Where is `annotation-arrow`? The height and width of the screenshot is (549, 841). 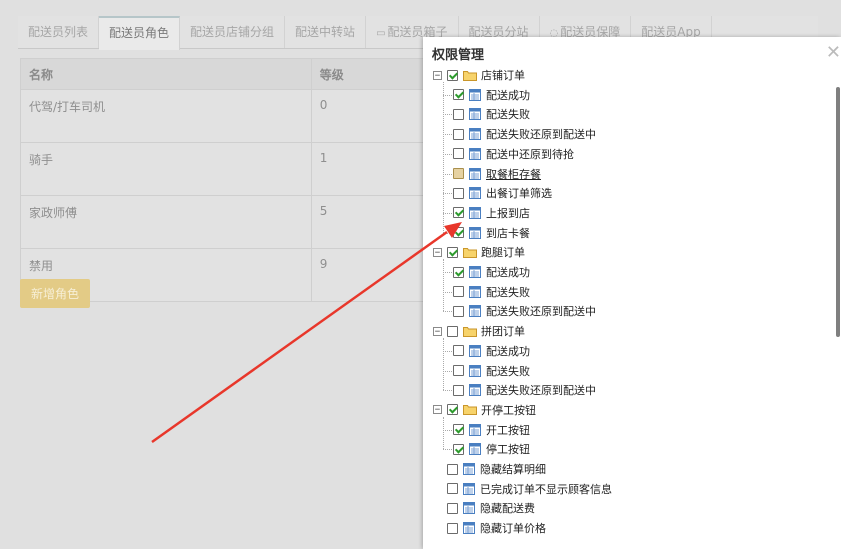 annotation-arrow is located at coordinates (306, 333).